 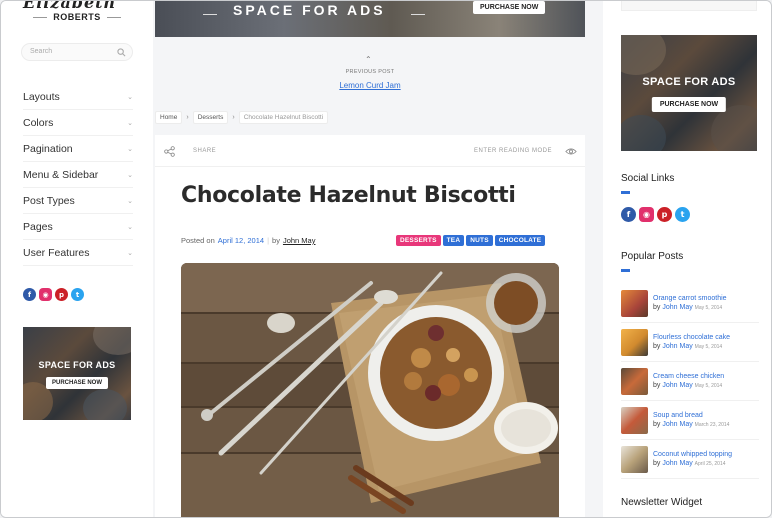 What do you see at coordinates (77, 52) in the screenshot?
I see `search-input: Search` at bounding box center [77, 52].